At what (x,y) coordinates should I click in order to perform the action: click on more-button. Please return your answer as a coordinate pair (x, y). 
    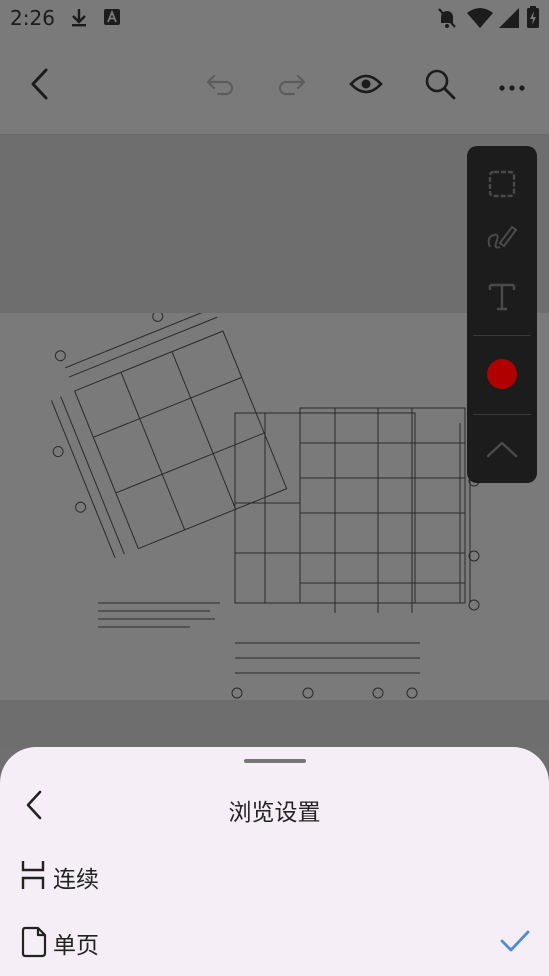
    Looking at the image, I should click on (512, 86).